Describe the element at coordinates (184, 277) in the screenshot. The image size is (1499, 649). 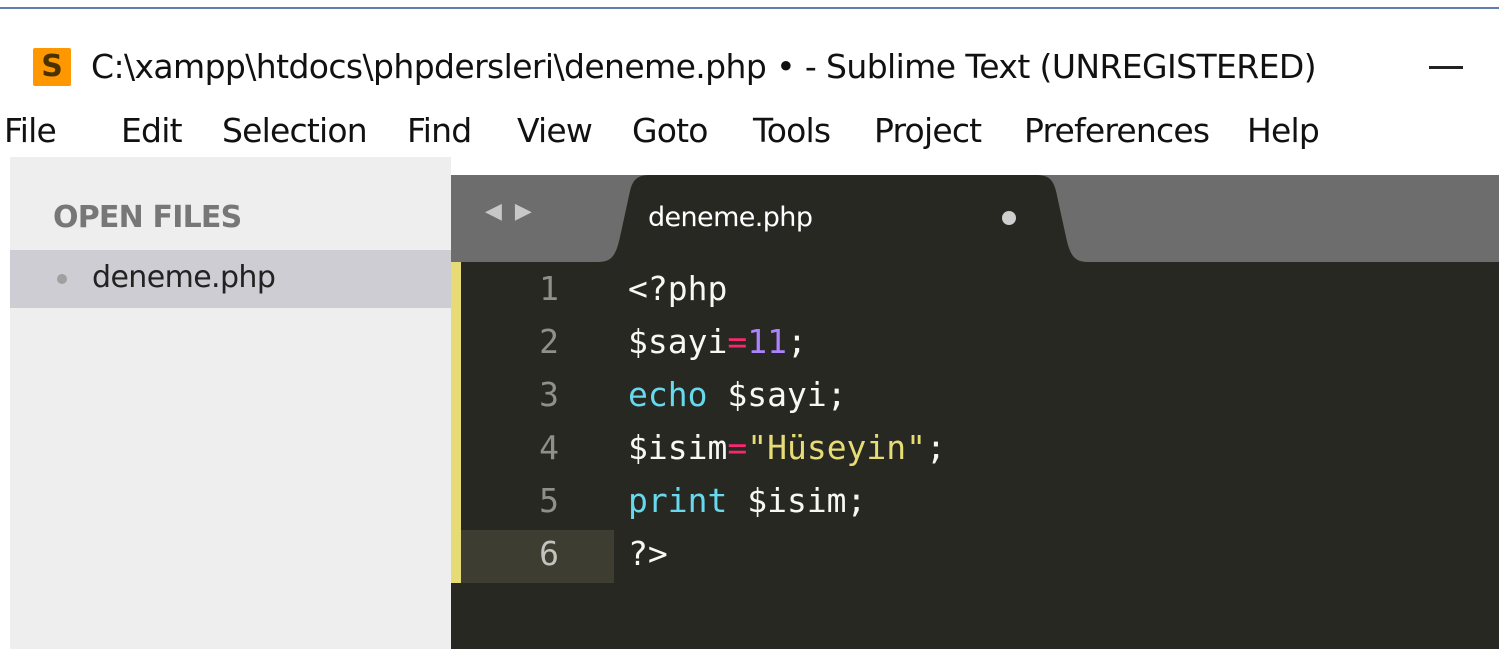
I see `sidebar-item-label: deneme.php` at that location.